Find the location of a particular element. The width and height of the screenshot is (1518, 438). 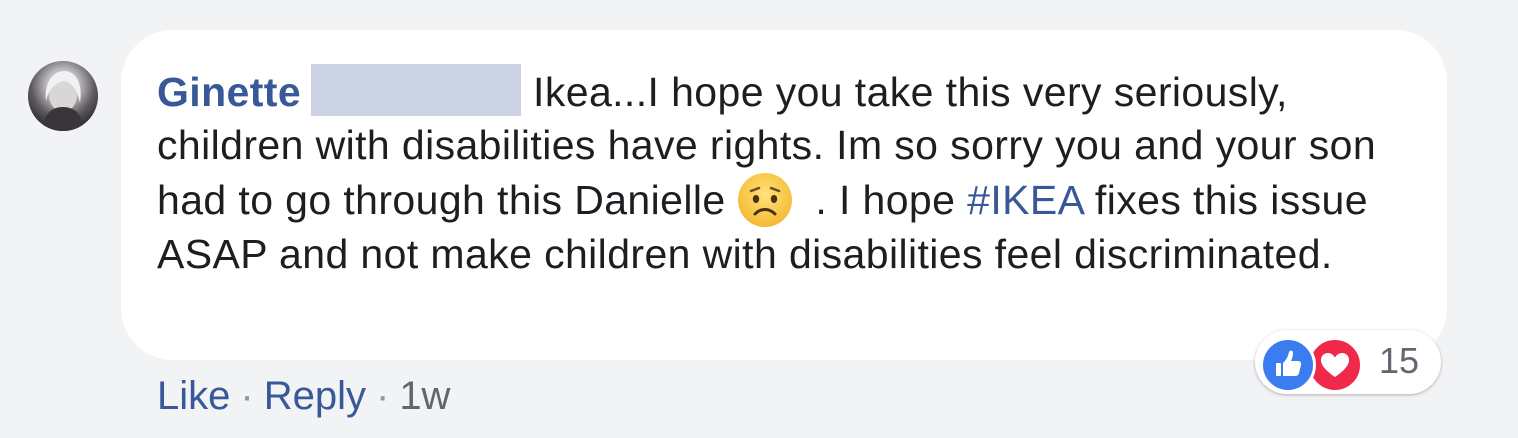

reaction-count: 15 is located at coordinates (1399, 360).